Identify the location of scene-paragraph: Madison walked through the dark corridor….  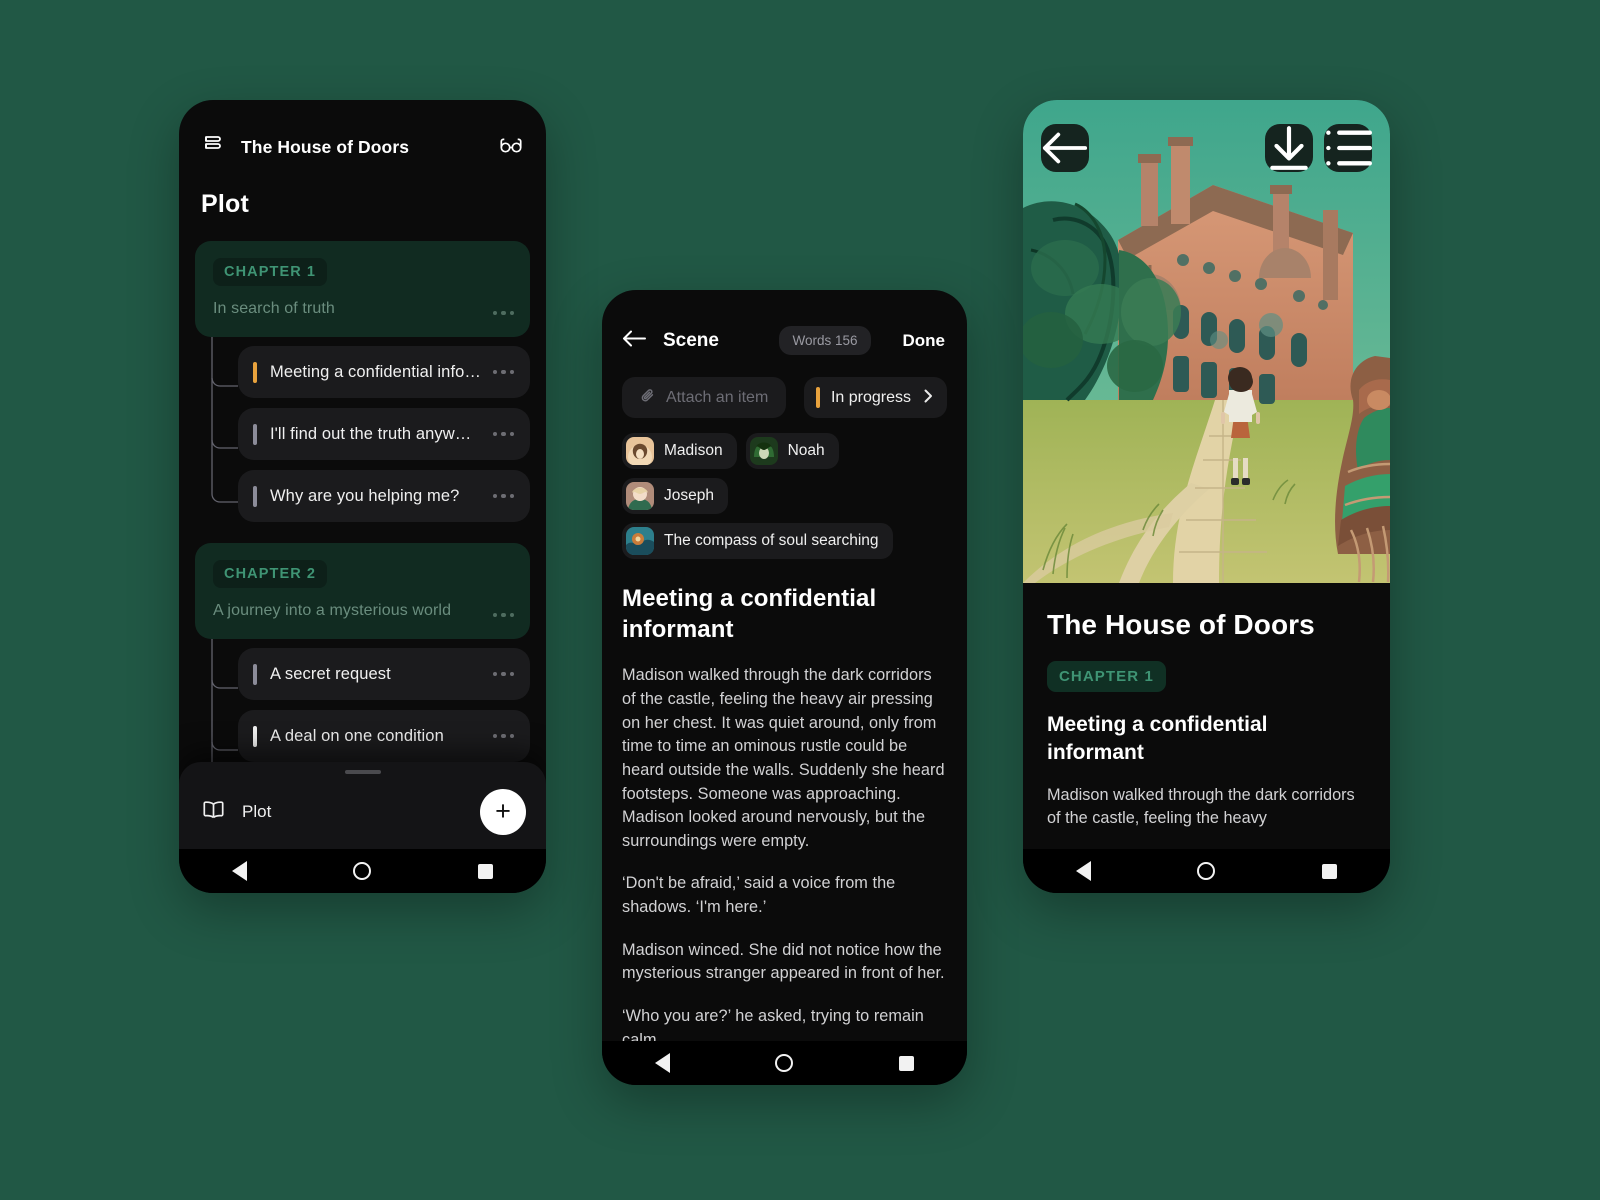
(783, 758).